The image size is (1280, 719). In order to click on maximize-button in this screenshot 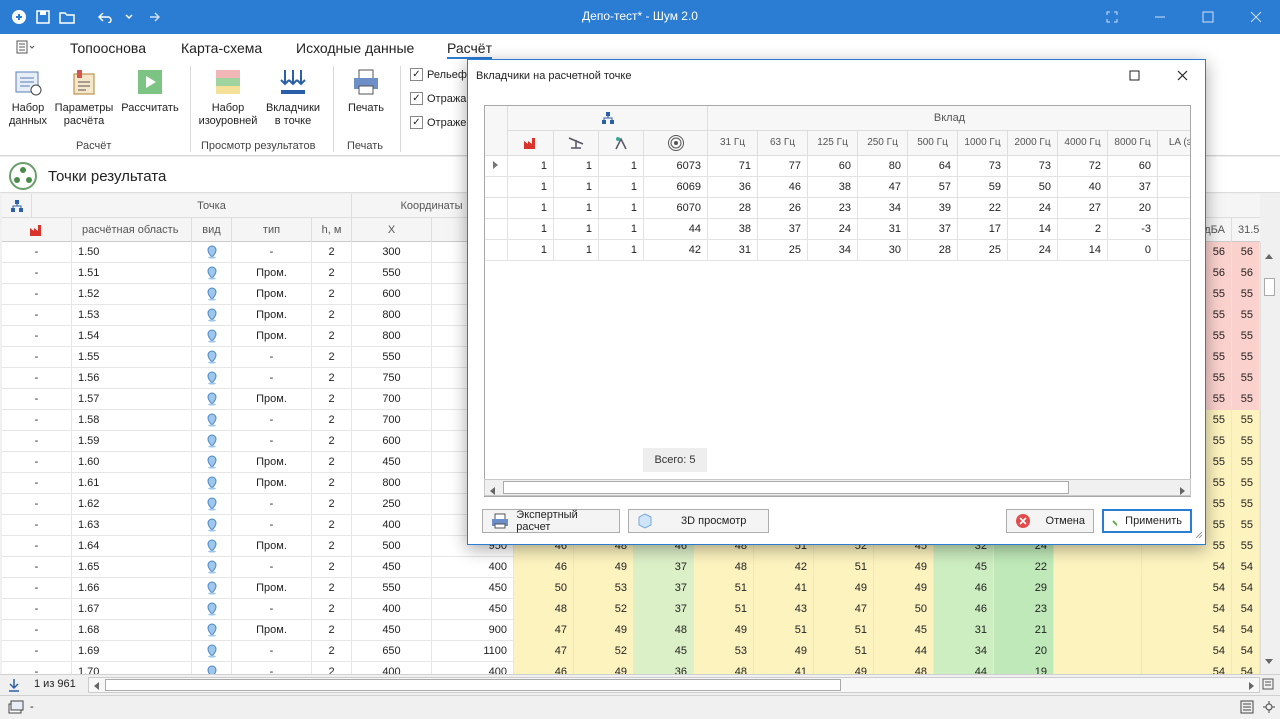, I will do `click(1208, 17)`.